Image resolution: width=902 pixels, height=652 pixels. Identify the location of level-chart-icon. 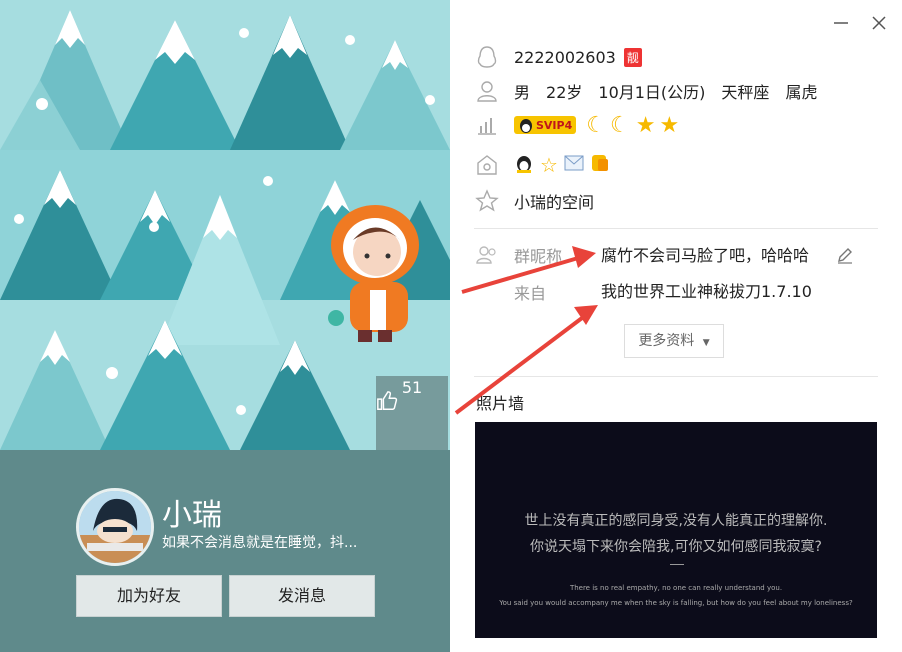
(487, 125).